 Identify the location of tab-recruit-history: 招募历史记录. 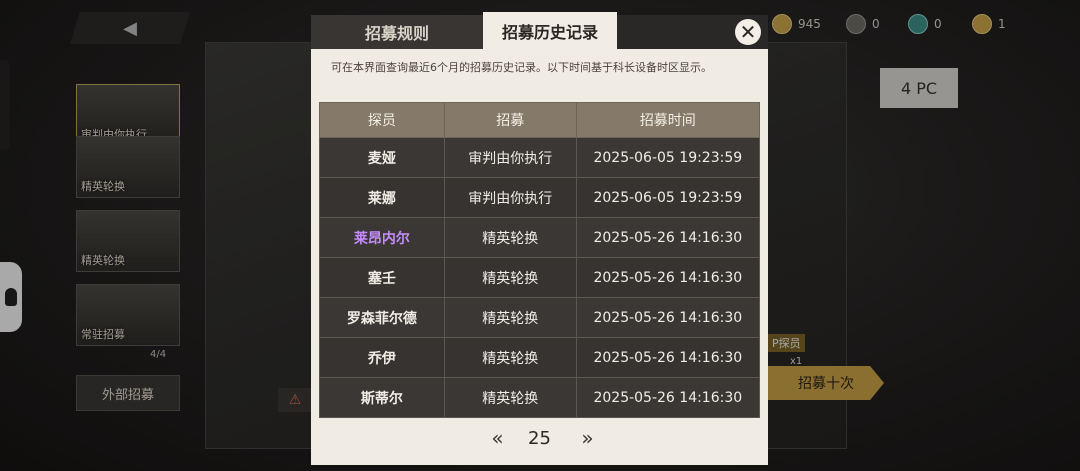
(550, 30).